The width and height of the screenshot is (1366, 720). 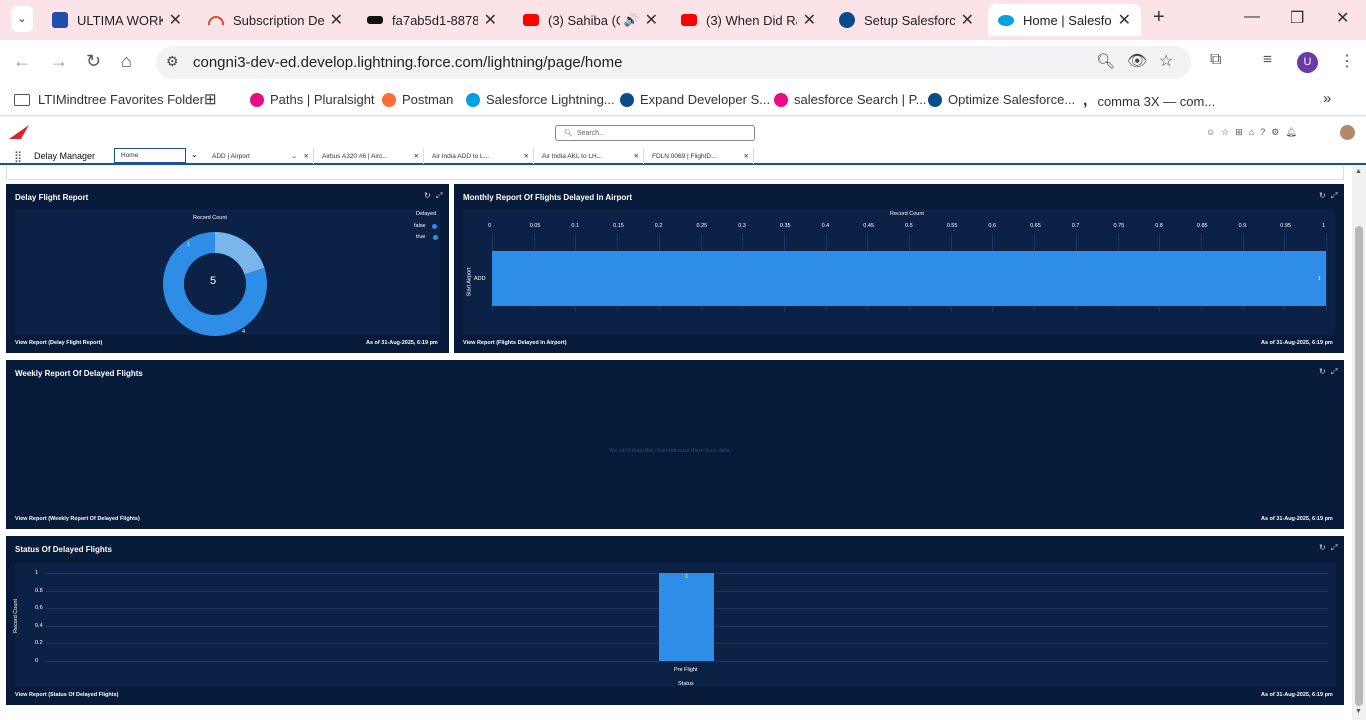 I want to click on view-report-link: View Report (Status Of Delayed Flights), so click(x=67, y=695).